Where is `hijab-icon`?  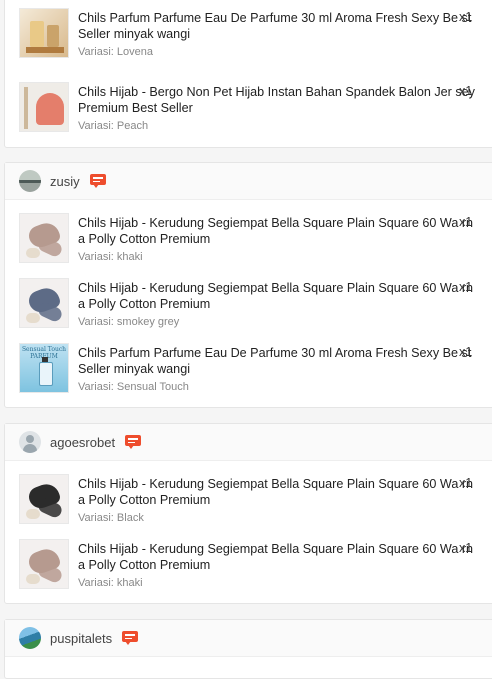
hijab-icon is located at coordinates (50, 109).